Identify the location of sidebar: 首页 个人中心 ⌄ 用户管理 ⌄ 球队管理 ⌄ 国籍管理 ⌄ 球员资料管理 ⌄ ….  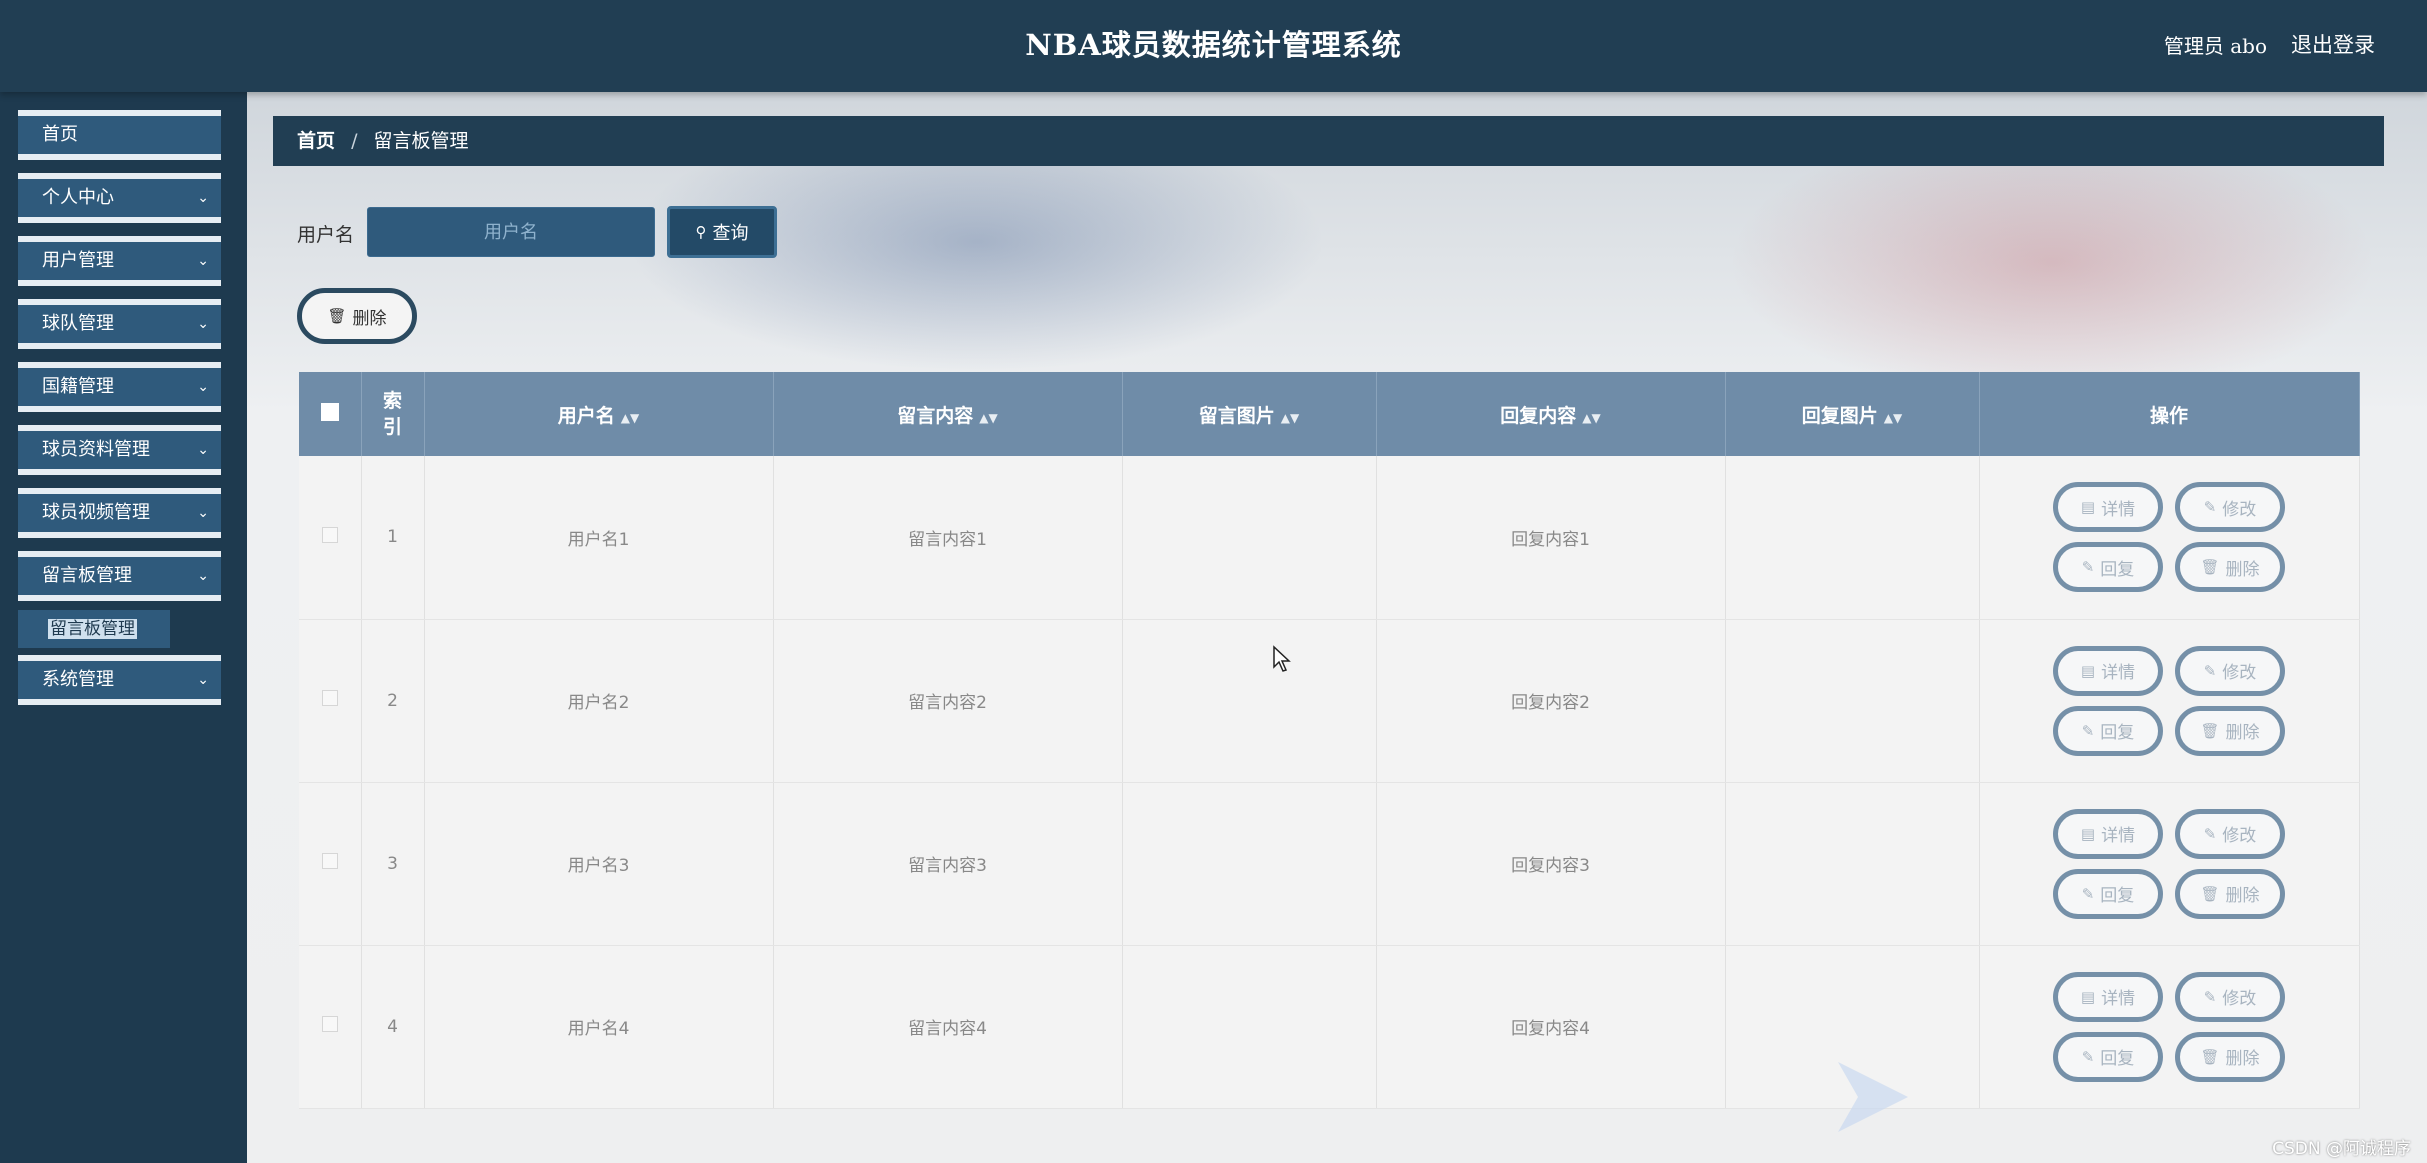
(123, 627).